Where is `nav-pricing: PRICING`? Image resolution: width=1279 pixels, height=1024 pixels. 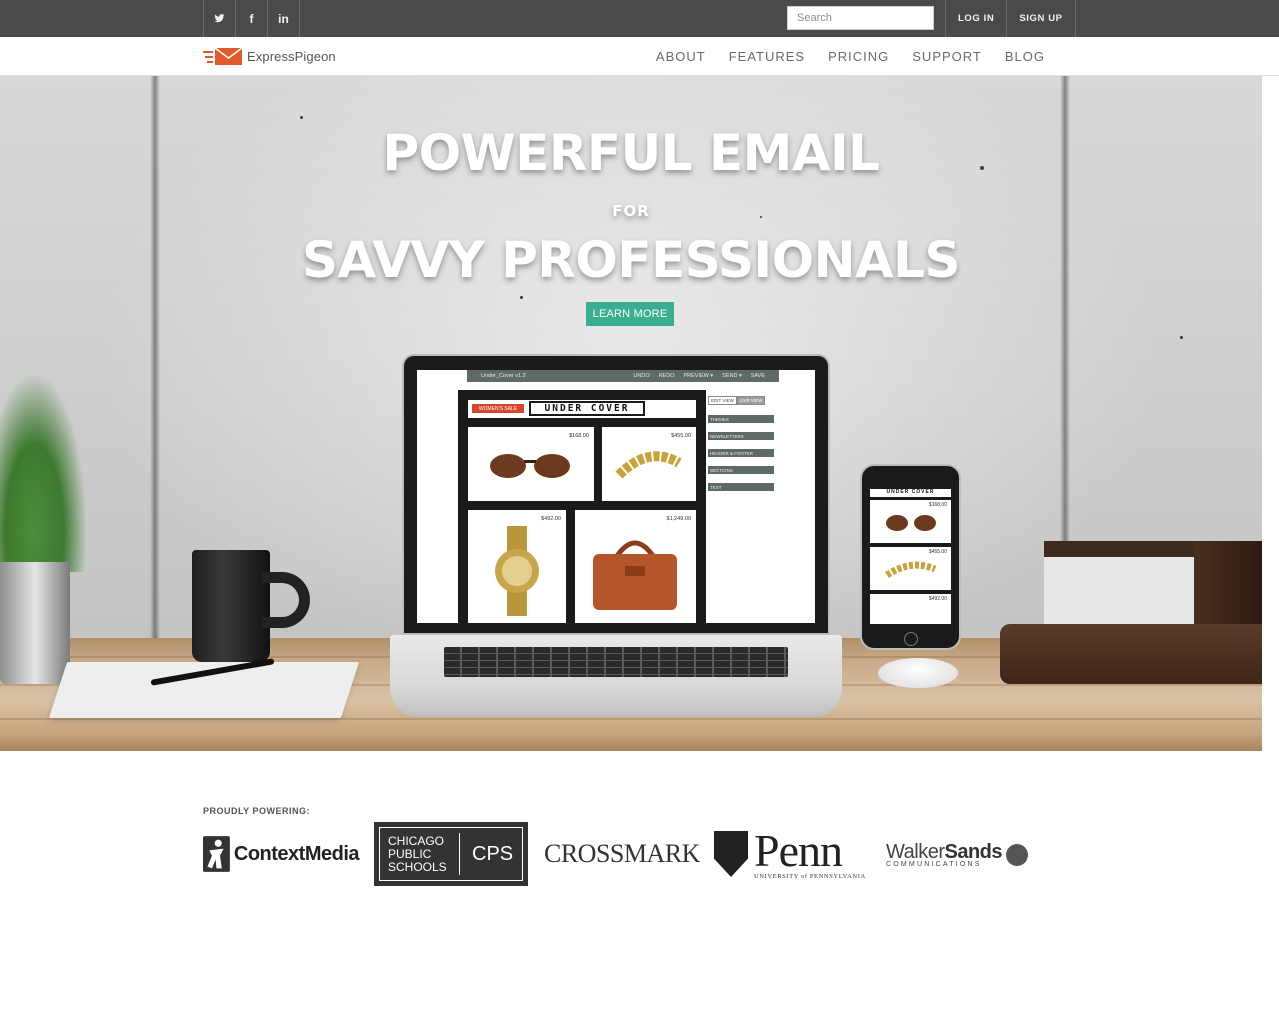
nav-pricing: PRICING is located at coordinates (858, 56).